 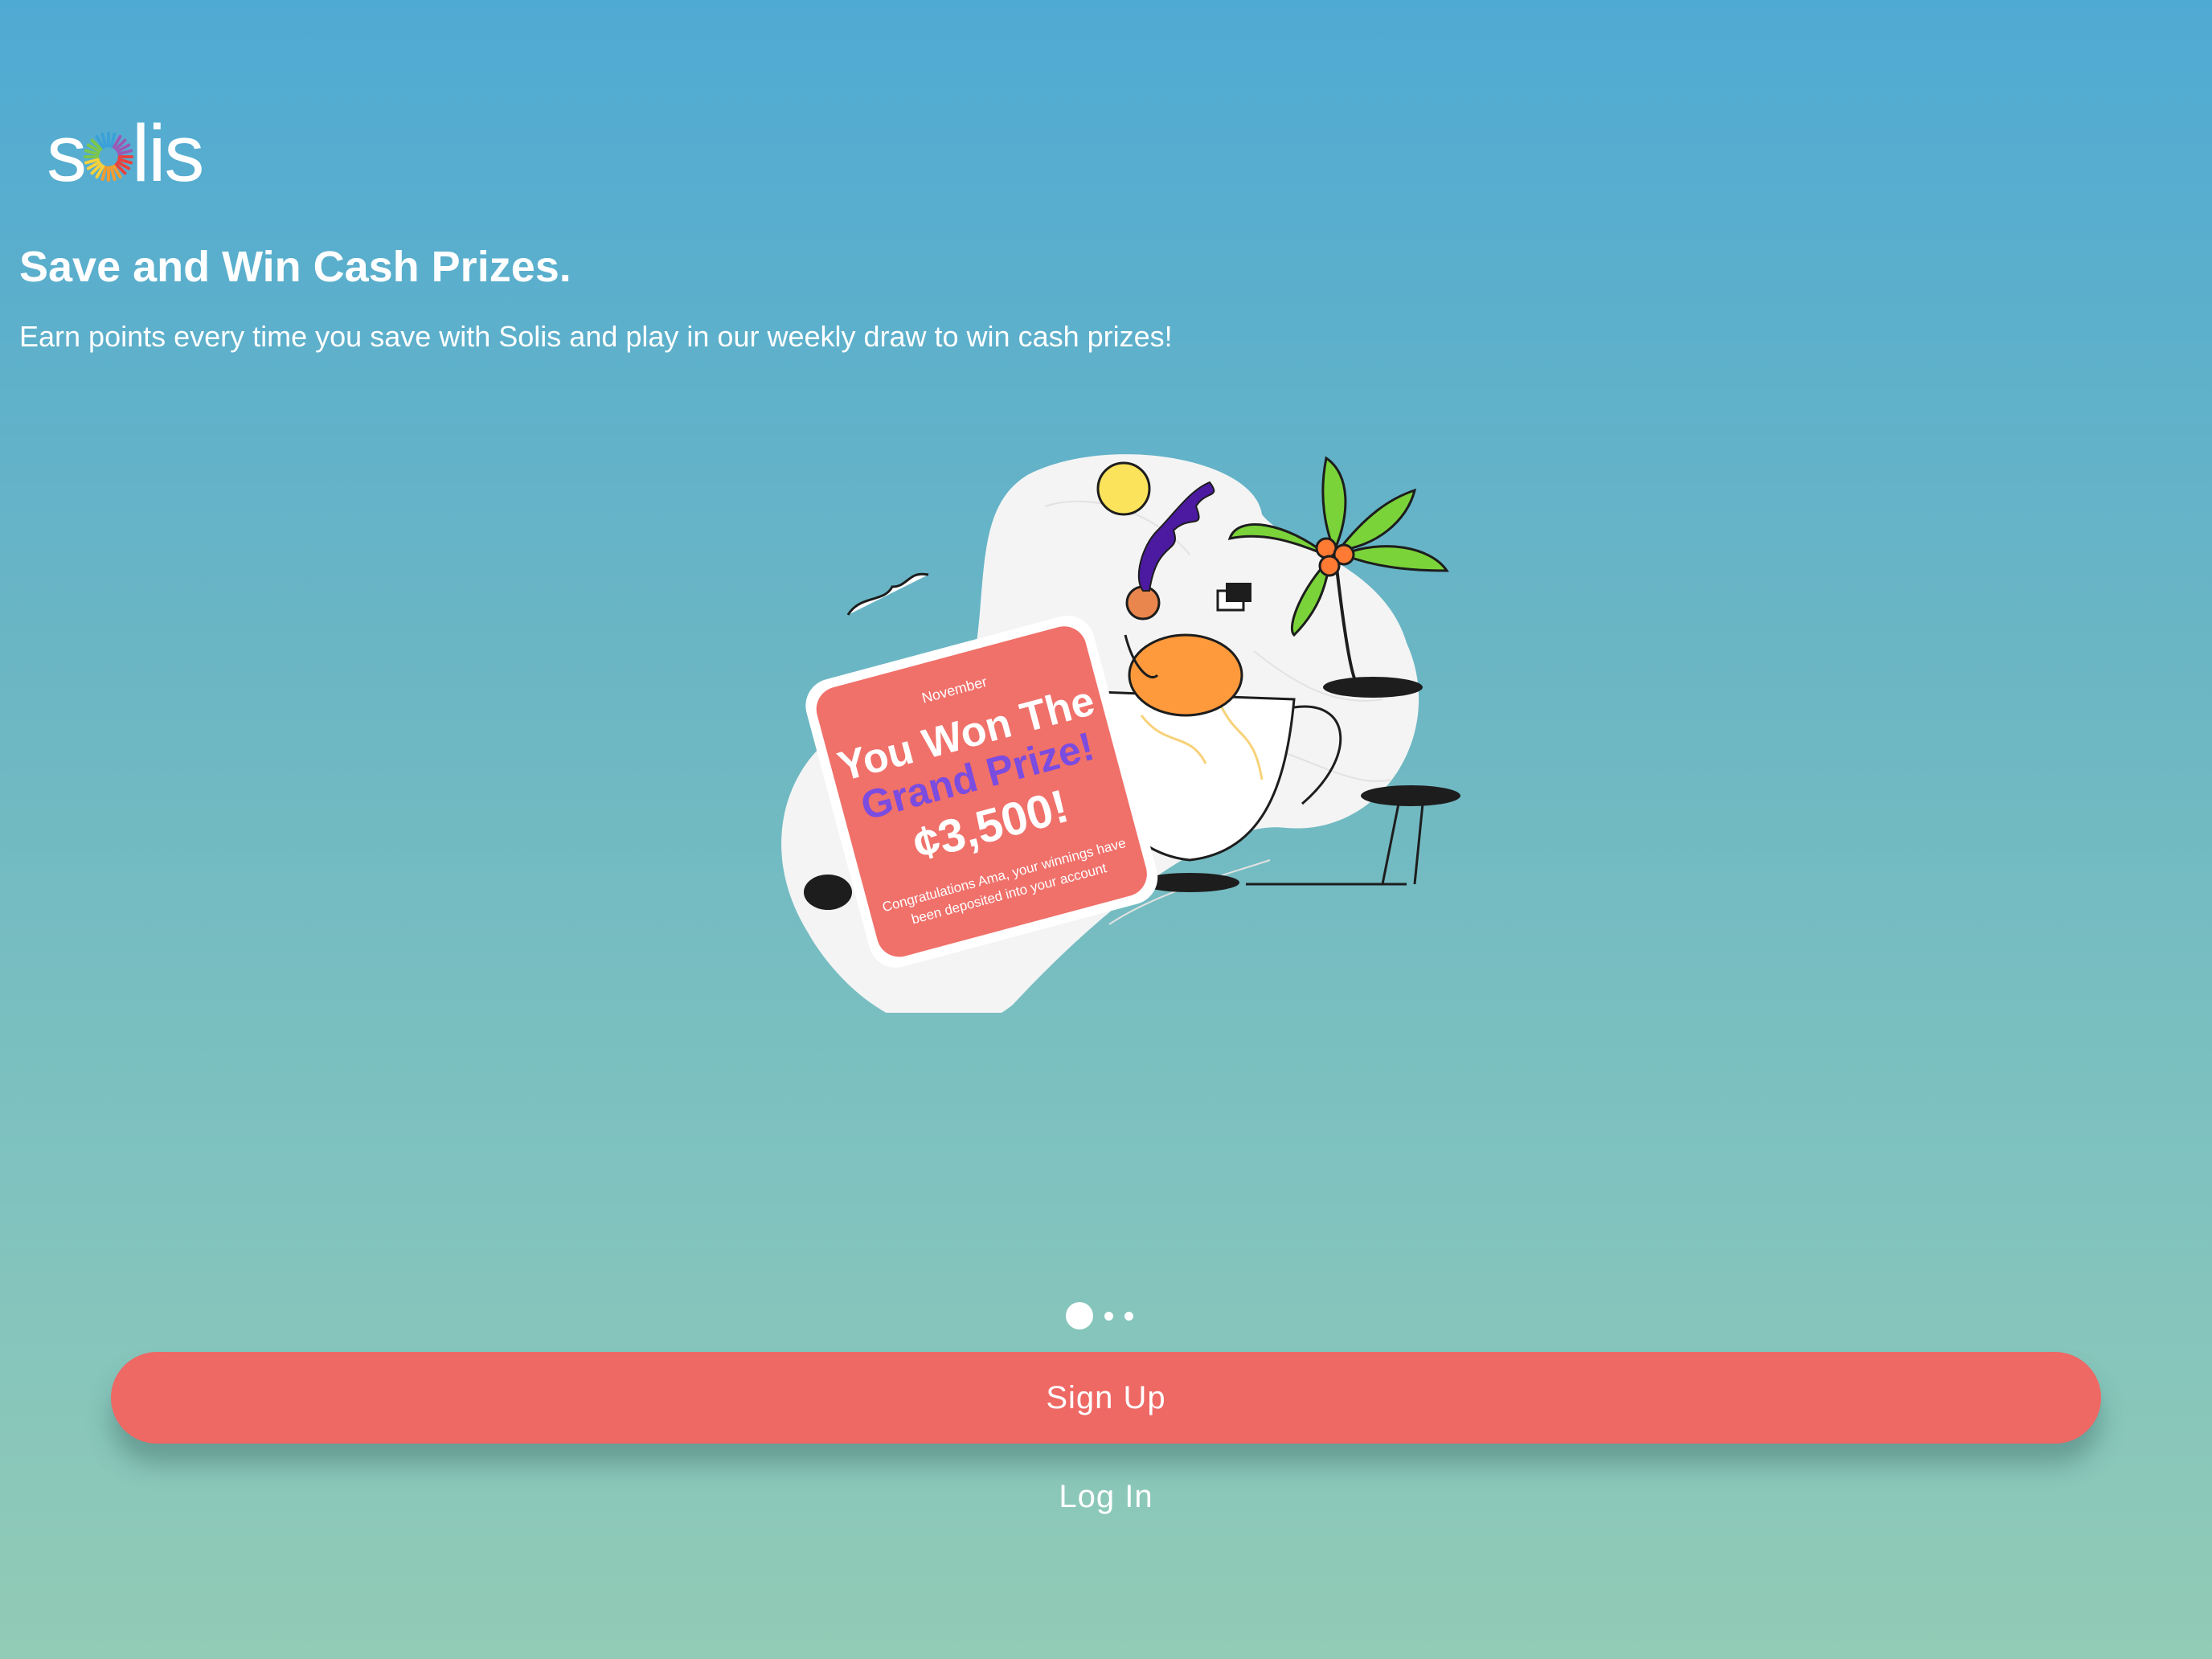 What do you see at coordinates (887, 594) in the screenshot?
I see `cloud-shape` at bounding box center [887, 594].